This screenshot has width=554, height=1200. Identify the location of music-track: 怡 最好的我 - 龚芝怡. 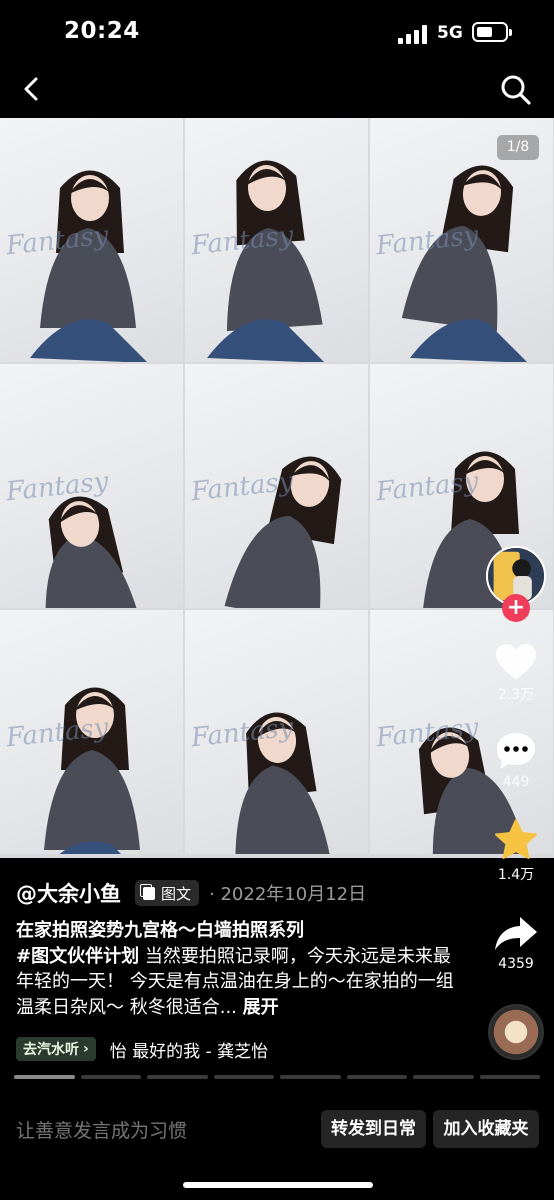
(189, 1049).